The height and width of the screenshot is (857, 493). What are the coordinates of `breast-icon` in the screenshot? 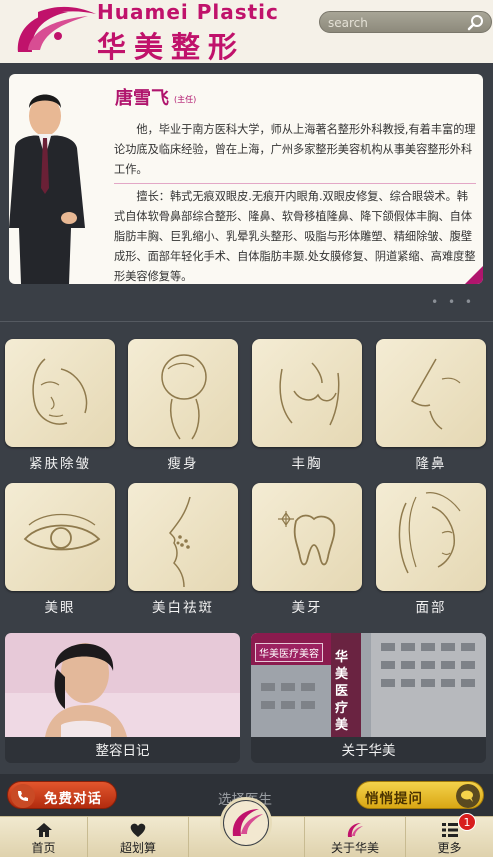 It's located at (309, 394).